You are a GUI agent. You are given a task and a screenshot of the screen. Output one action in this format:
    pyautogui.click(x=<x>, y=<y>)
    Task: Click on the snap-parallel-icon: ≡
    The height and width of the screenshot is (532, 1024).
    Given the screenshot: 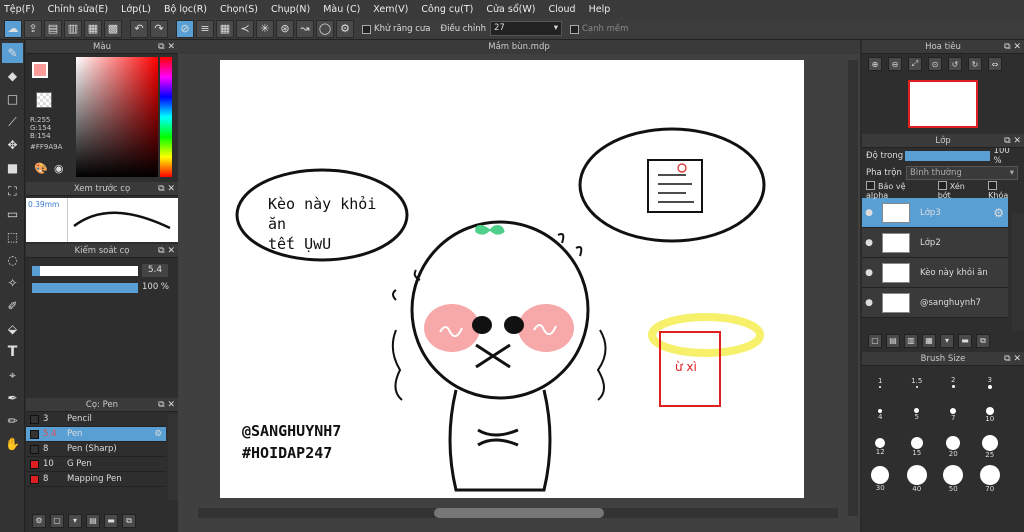 What is the action you would take?
    pyautogui.click(x=205, y=28)
    